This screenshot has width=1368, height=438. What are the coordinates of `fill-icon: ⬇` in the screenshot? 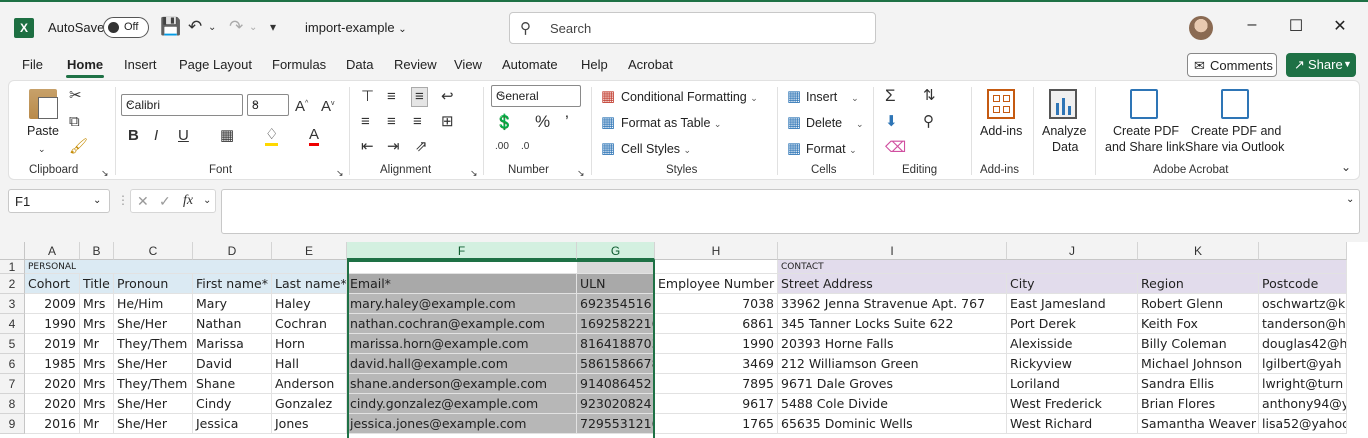 It's located at (891, 122).